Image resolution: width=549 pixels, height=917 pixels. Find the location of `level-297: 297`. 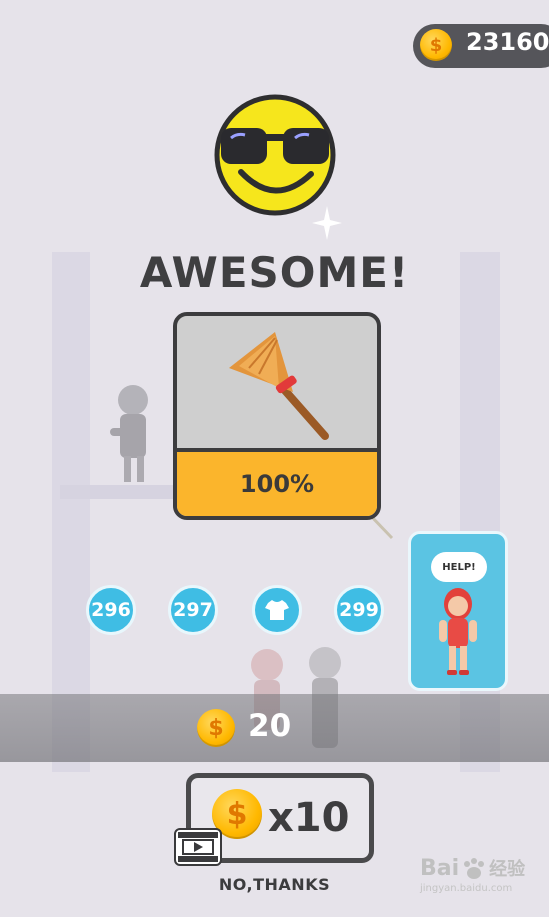

level-297: 297 is located at coordinates (193, 610).